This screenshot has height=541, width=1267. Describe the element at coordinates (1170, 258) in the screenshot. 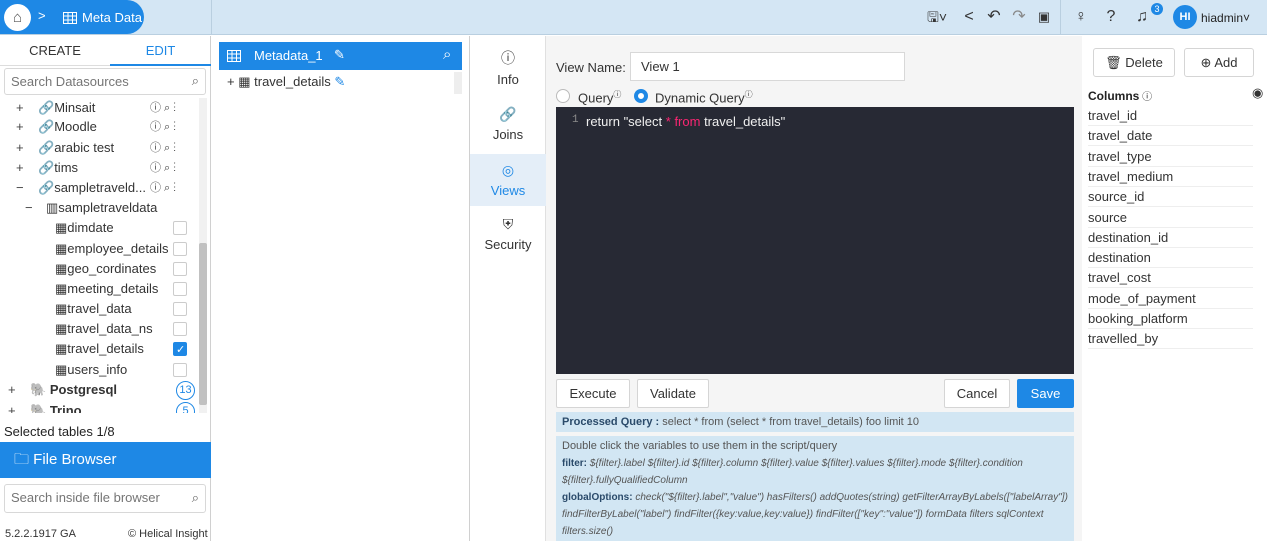

I see `column-item: destination` at that location.